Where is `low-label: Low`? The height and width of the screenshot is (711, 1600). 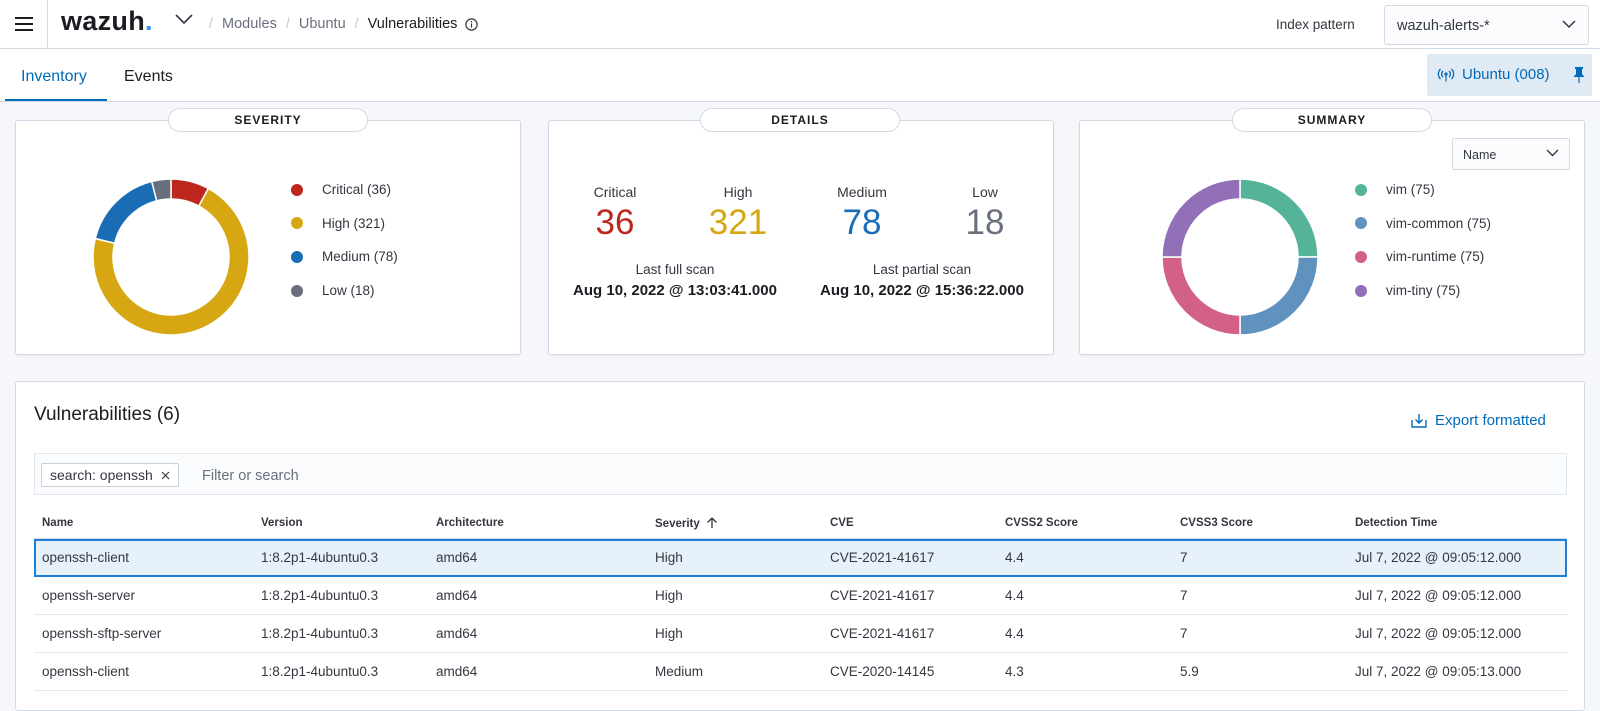 low-label: Low is located at coordinates (985, 192).